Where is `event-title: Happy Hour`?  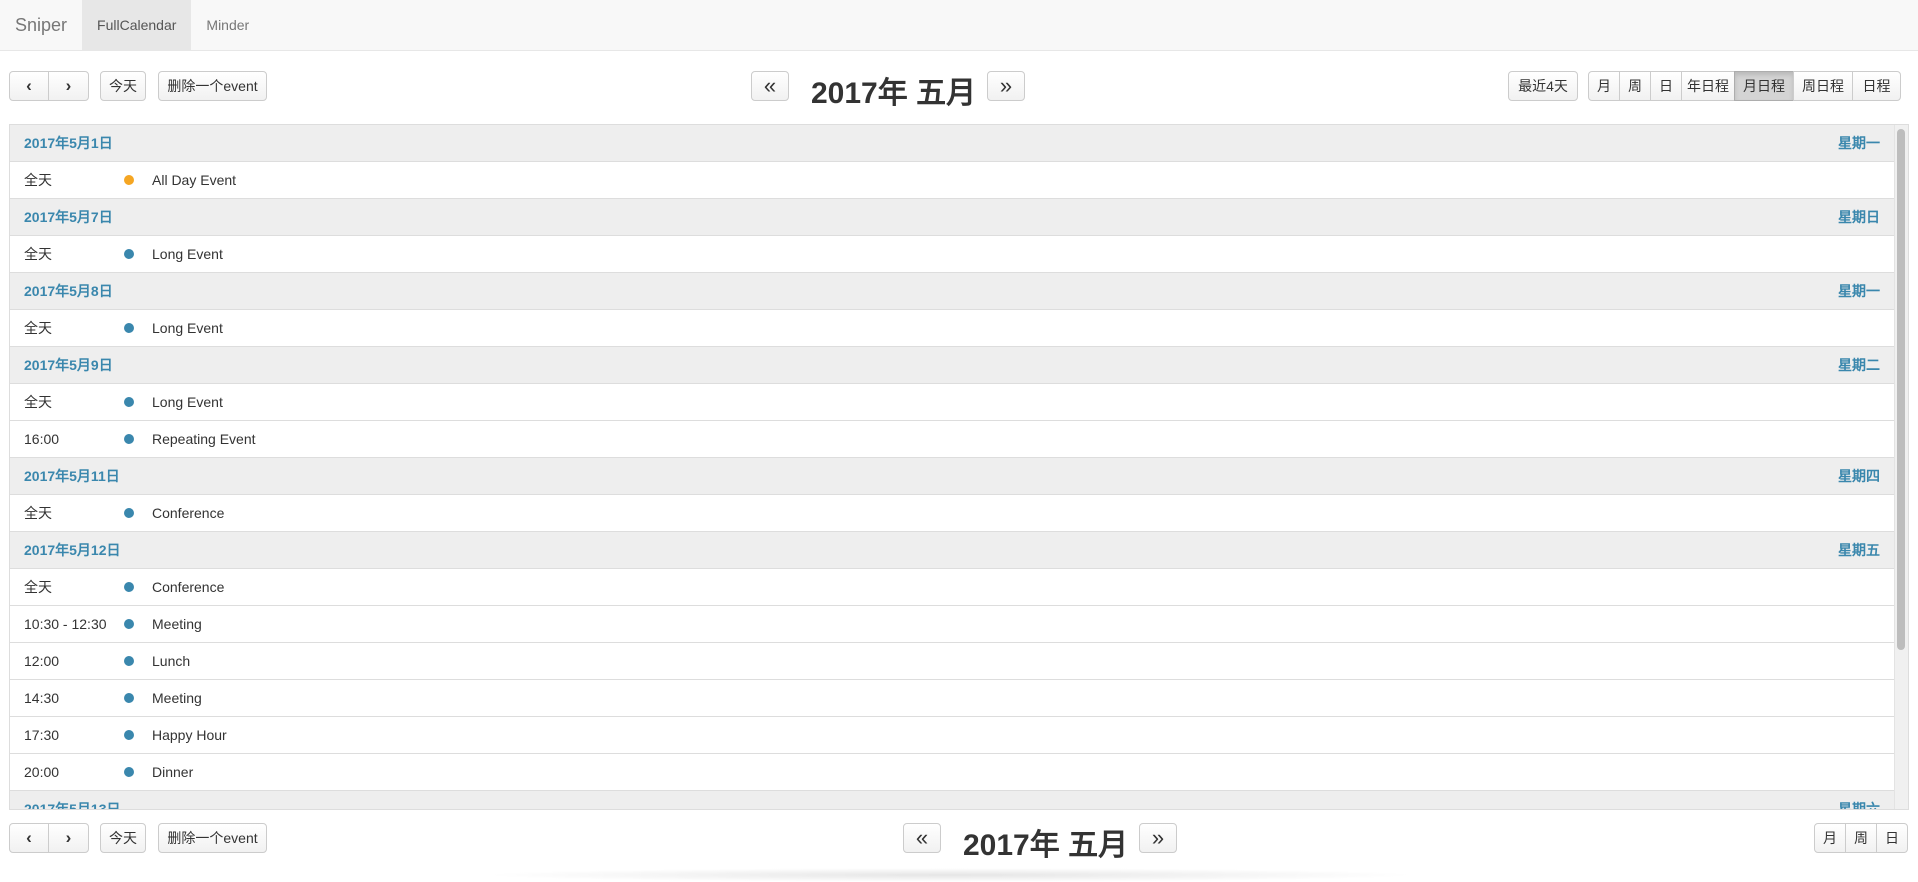 event-title: Happy Hour is located at coordinates (186, 735).